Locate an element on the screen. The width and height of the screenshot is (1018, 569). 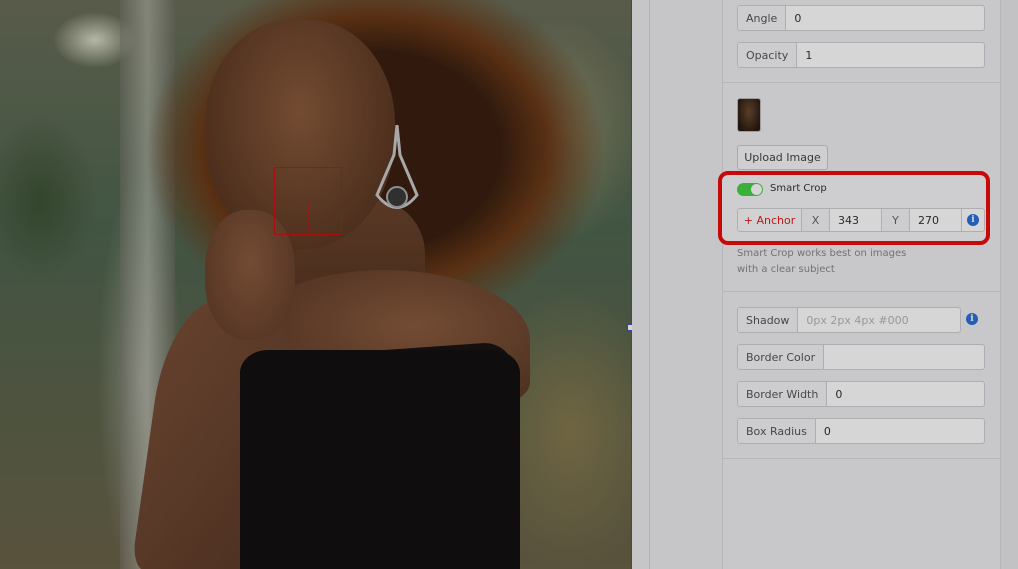
panel-gutter is located at coordinates (677, 284).